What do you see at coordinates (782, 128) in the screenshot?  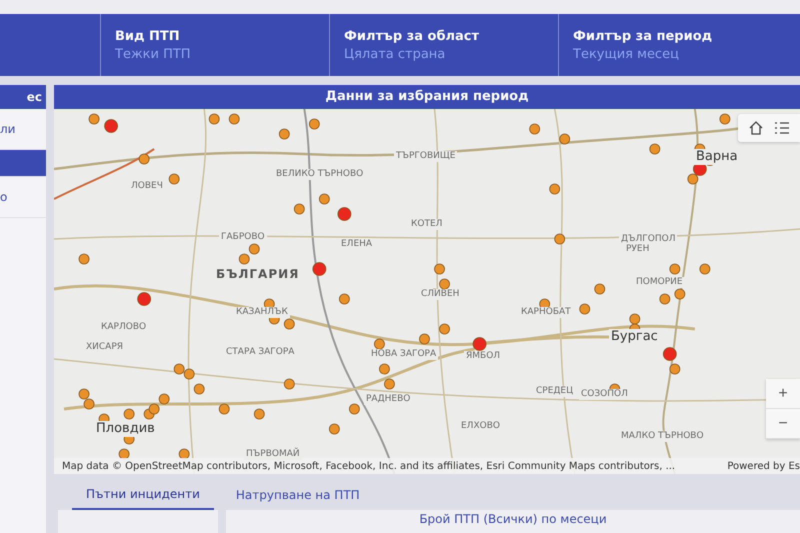 I see `list-icon` at bounding box center [782, 128].